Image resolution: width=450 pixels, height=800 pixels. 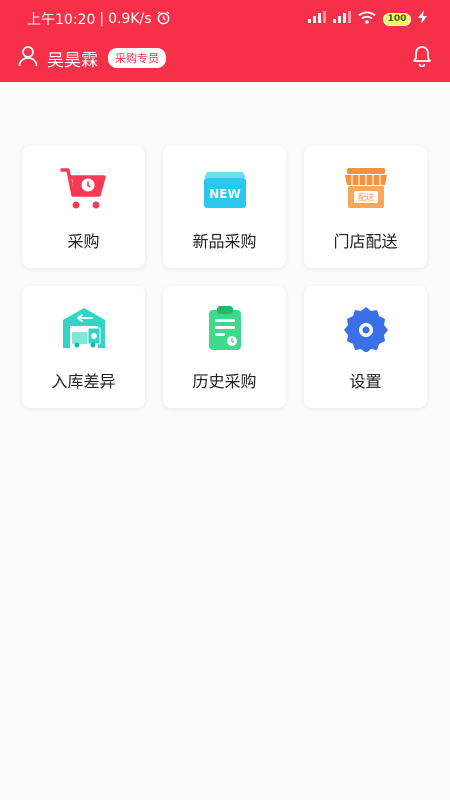 What do you see at coordinates (423, 19) in the screenshot?
I see `charging-icon` at bounding box center [423, 19].